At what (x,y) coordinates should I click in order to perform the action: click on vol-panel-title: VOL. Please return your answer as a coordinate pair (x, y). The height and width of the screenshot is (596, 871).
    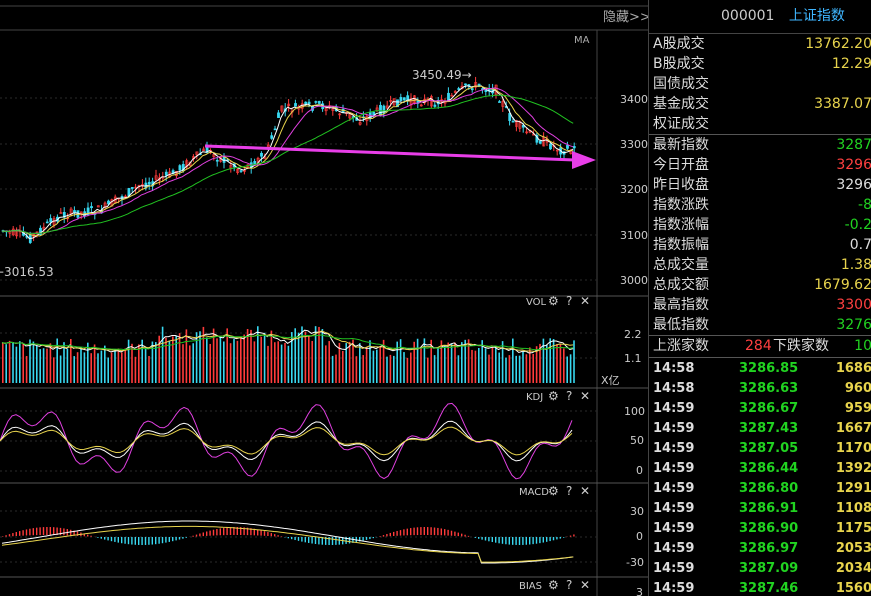
    Looking at the image, I should click on (536, 302).